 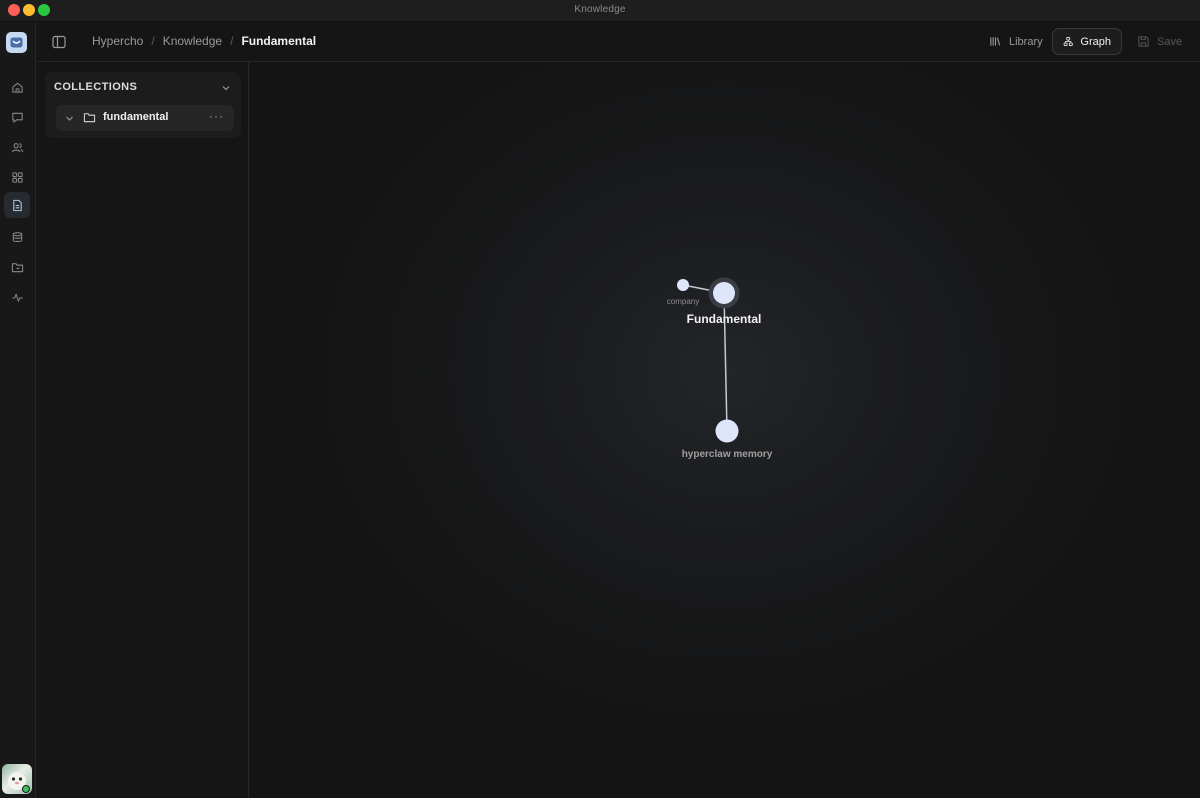 What do you see at coordinates (724, 293) in the screenshot?
I see `graph-node-fundamental` at bounding box center [724, 293].